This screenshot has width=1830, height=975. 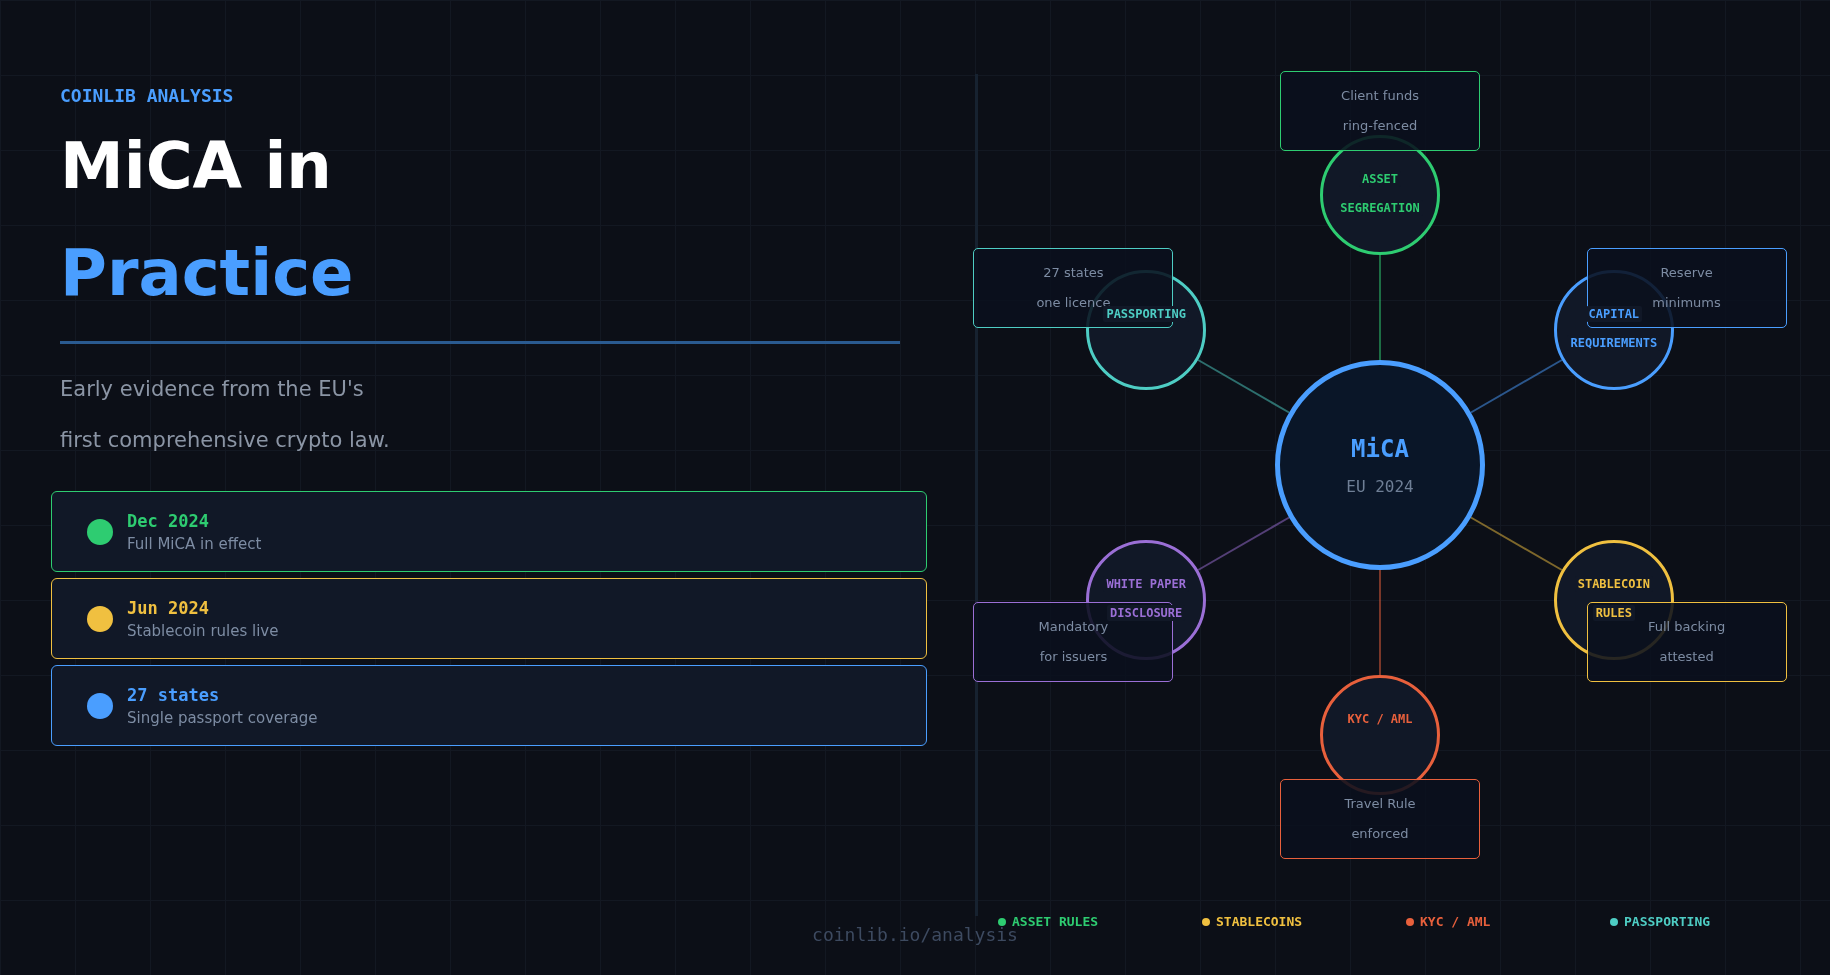 I want to click on milestone-caption: Single passport coverage, so click(x=222, y=717).